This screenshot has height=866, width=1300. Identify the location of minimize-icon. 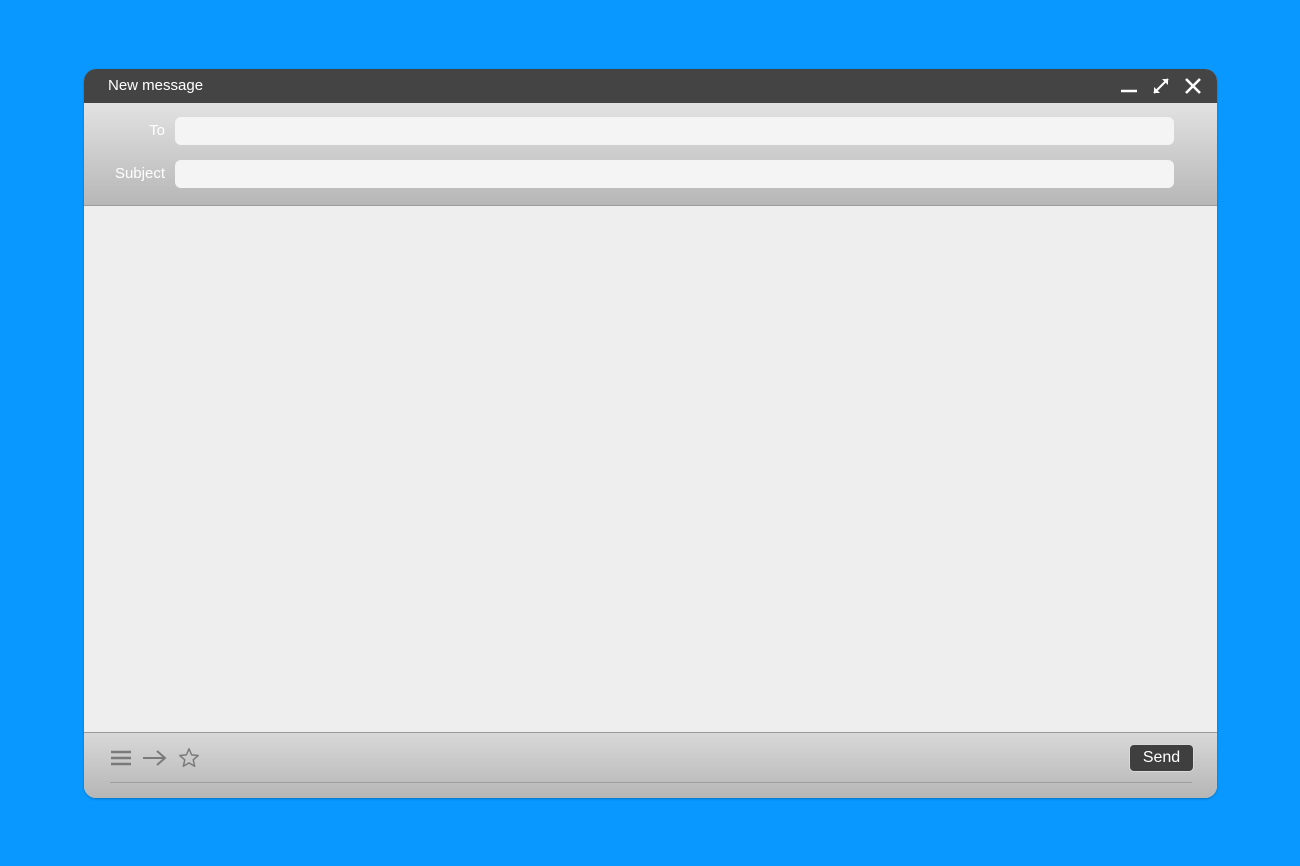
(1129, 86).